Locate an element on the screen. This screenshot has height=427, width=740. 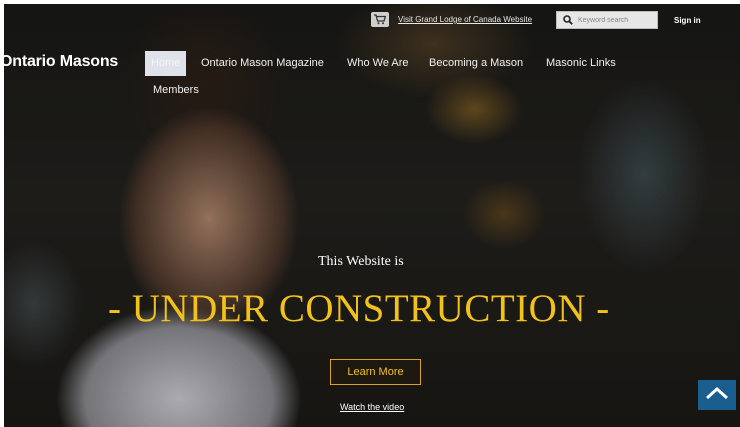
search-box is located at coordinates (607, 20).